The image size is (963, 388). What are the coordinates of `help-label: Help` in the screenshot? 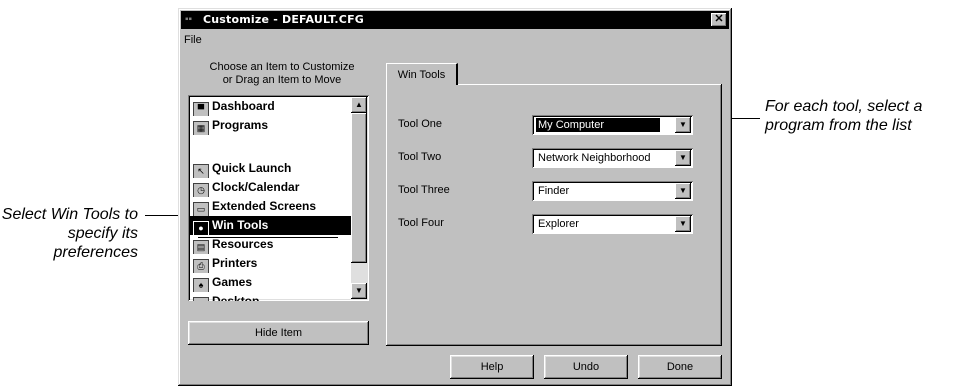 It's located at (492, 367).